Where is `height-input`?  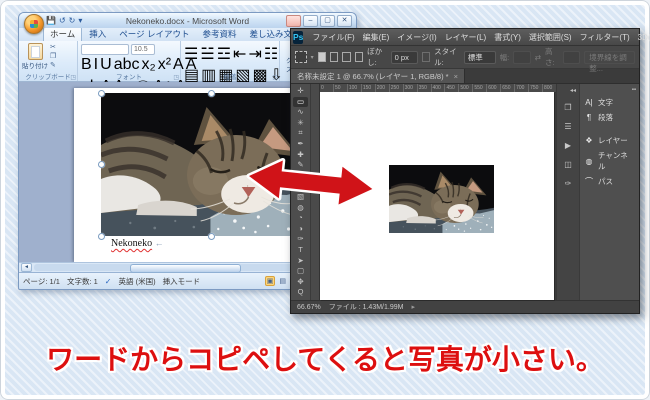
height-input is located at coordinates (571, 57).